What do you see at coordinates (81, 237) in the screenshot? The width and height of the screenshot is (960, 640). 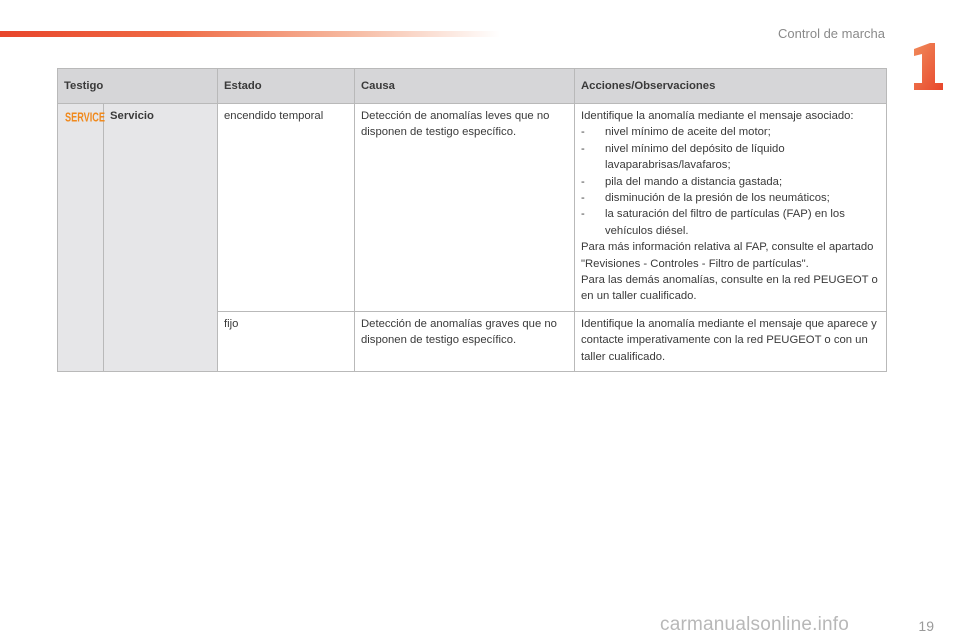 I see `indicator-icon-cell: SERVICE` at bounding box center [81, 237].